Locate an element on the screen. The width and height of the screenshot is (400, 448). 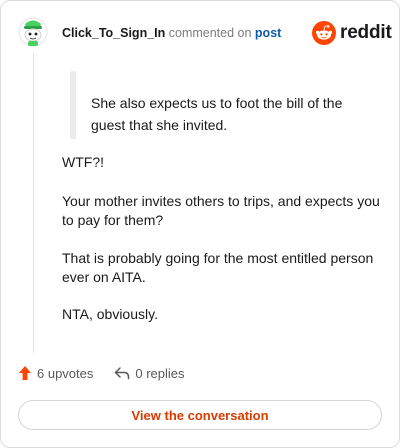
reddit-snoo-icon is located at coordinates (324, 33).